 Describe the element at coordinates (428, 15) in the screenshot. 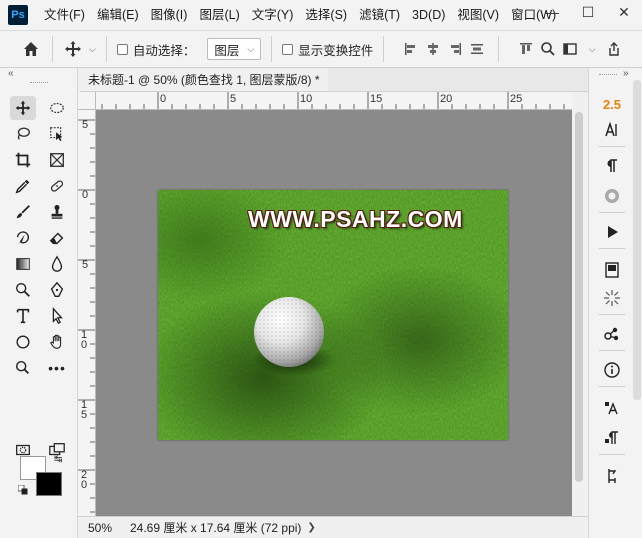

I see `menu-3d: 3D(D)` at that location.